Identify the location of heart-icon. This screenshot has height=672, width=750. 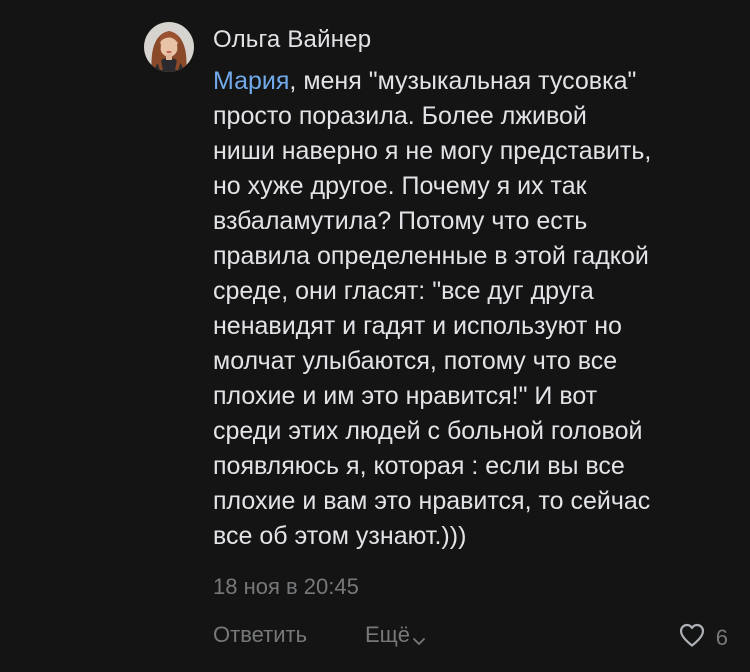
(697, 638).